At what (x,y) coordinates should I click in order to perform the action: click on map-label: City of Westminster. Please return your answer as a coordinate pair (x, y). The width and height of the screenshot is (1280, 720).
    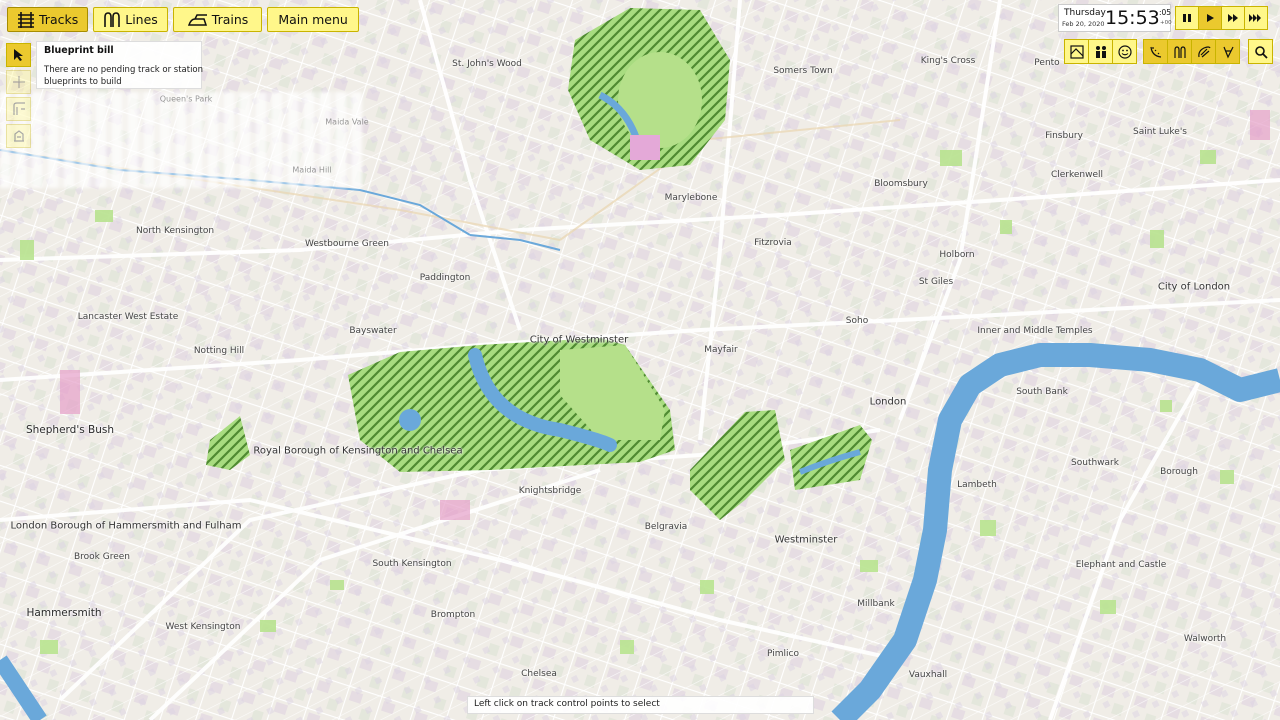
    Looking at the image, I should click on (579, 340).